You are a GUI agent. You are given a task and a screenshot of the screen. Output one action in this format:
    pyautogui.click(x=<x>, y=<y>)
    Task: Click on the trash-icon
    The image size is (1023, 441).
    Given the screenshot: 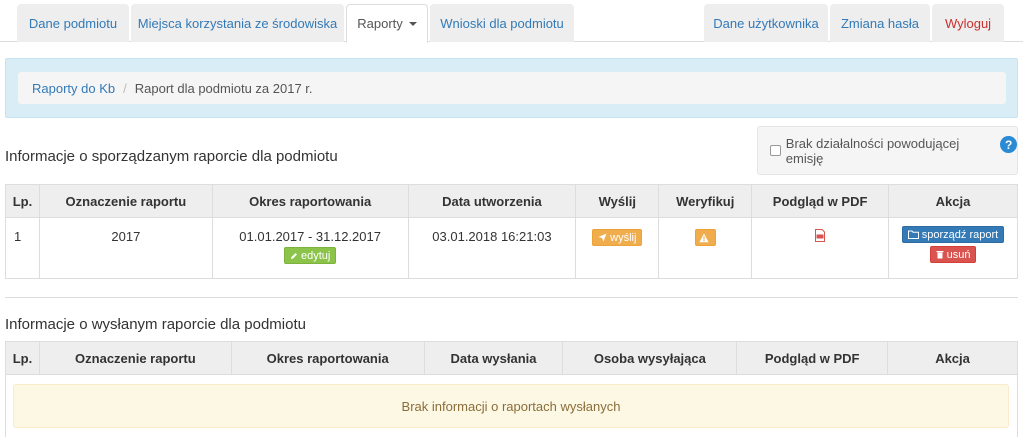 What is the action you would take?
    pyautogui.click(x=940, y=255)
    